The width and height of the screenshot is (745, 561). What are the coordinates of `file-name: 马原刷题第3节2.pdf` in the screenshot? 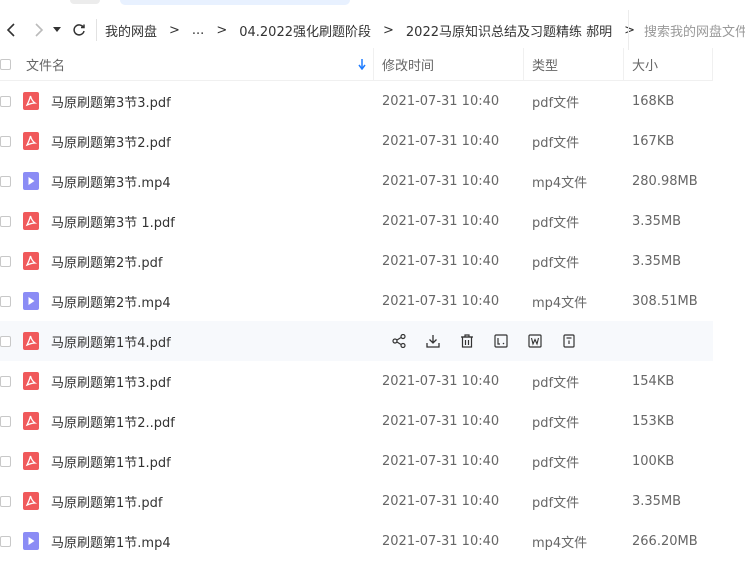 It's located at (111, 141).